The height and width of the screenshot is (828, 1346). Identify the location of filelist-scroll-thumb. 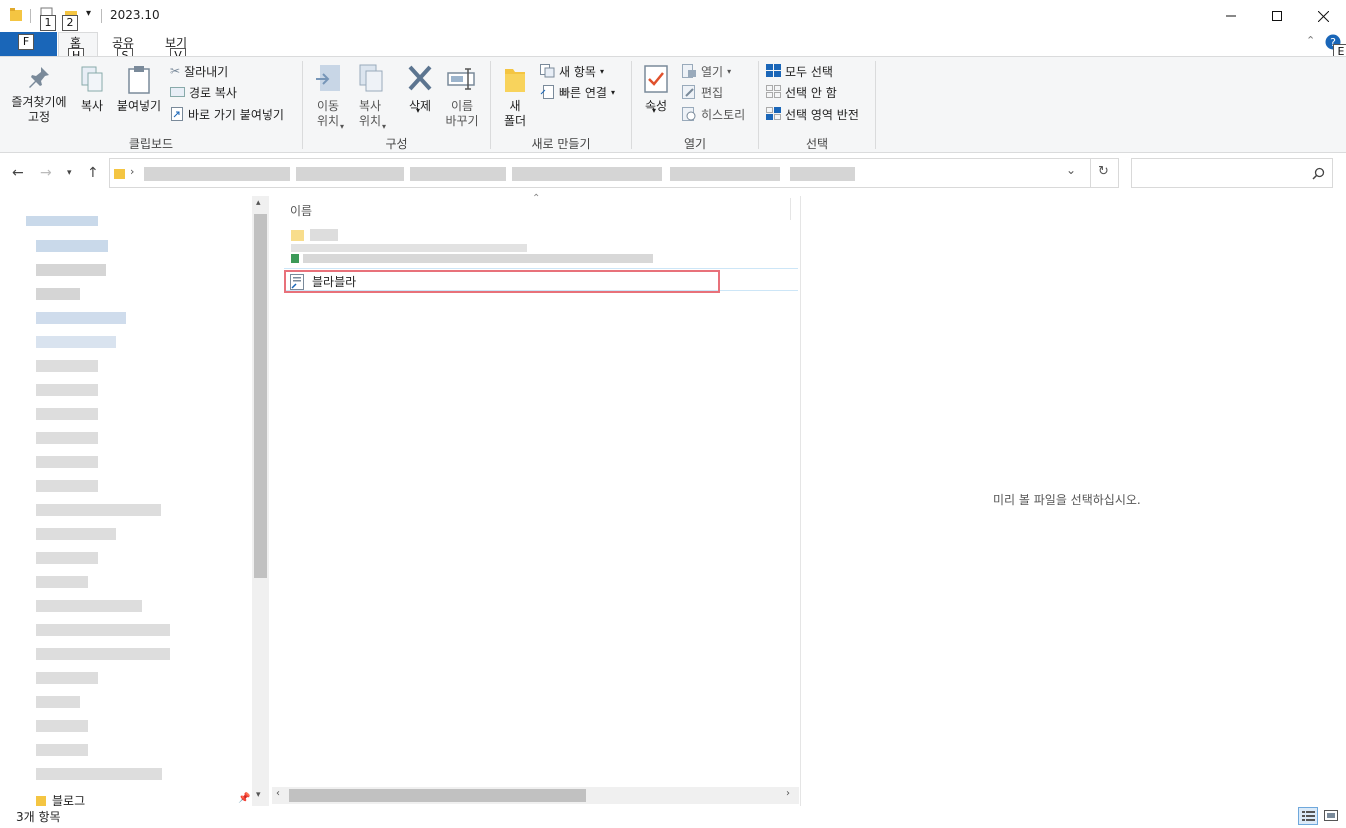
(437, 795).